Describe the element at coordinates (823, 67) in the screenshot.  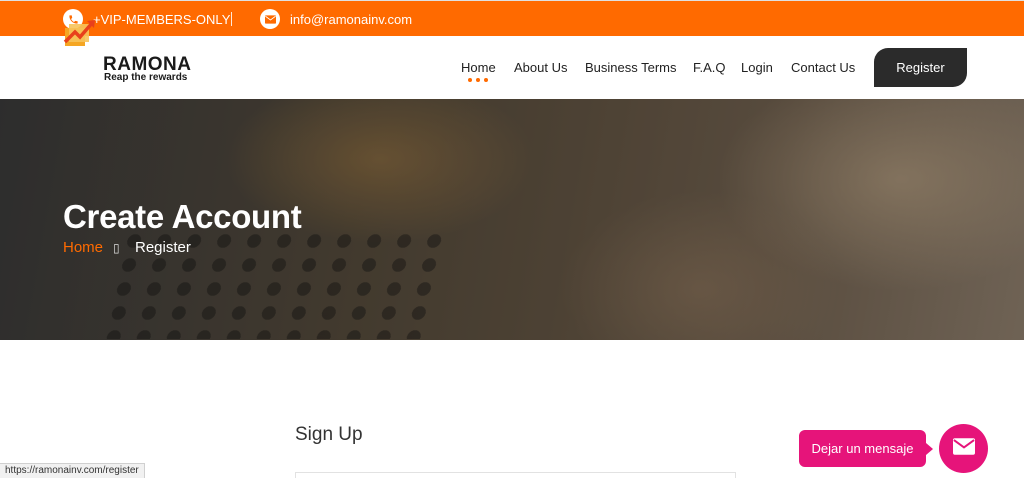
I see `nav-contact-us: Contact Us` at that location.